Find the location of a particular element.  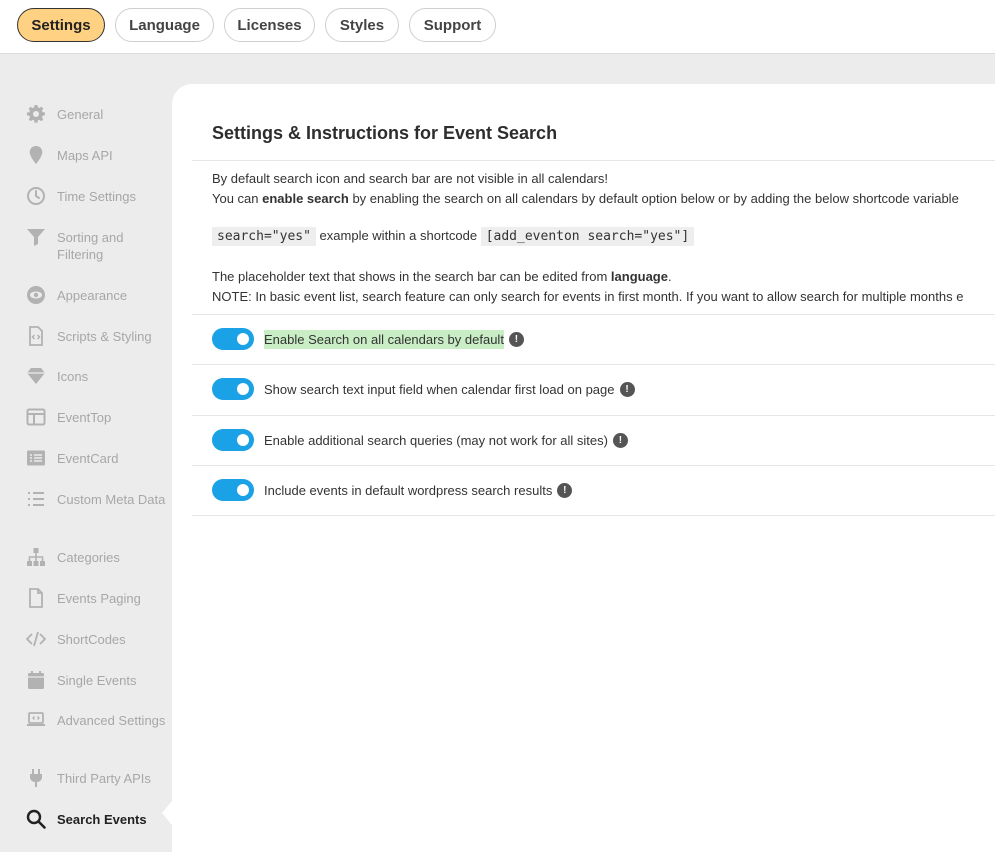

tab-styles: Styles is located at coordinates (362, 25).